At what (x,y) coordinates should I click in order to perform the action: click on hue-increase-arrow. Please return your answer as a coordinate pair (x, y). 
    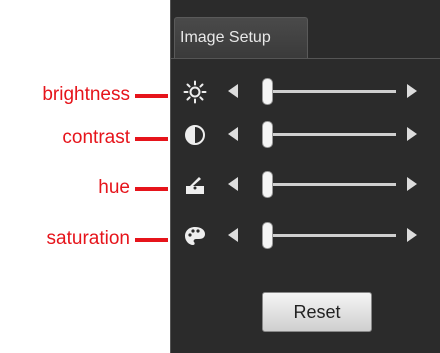
    Looking at the image, I should click on (412, 184).